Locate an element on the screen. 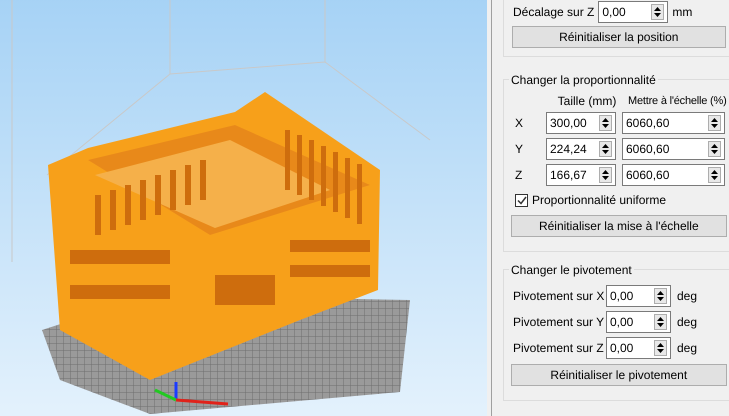 This screenshot has height=416, width=729. field-label: Pivotement sur Y is located at coordinates (557, 322).